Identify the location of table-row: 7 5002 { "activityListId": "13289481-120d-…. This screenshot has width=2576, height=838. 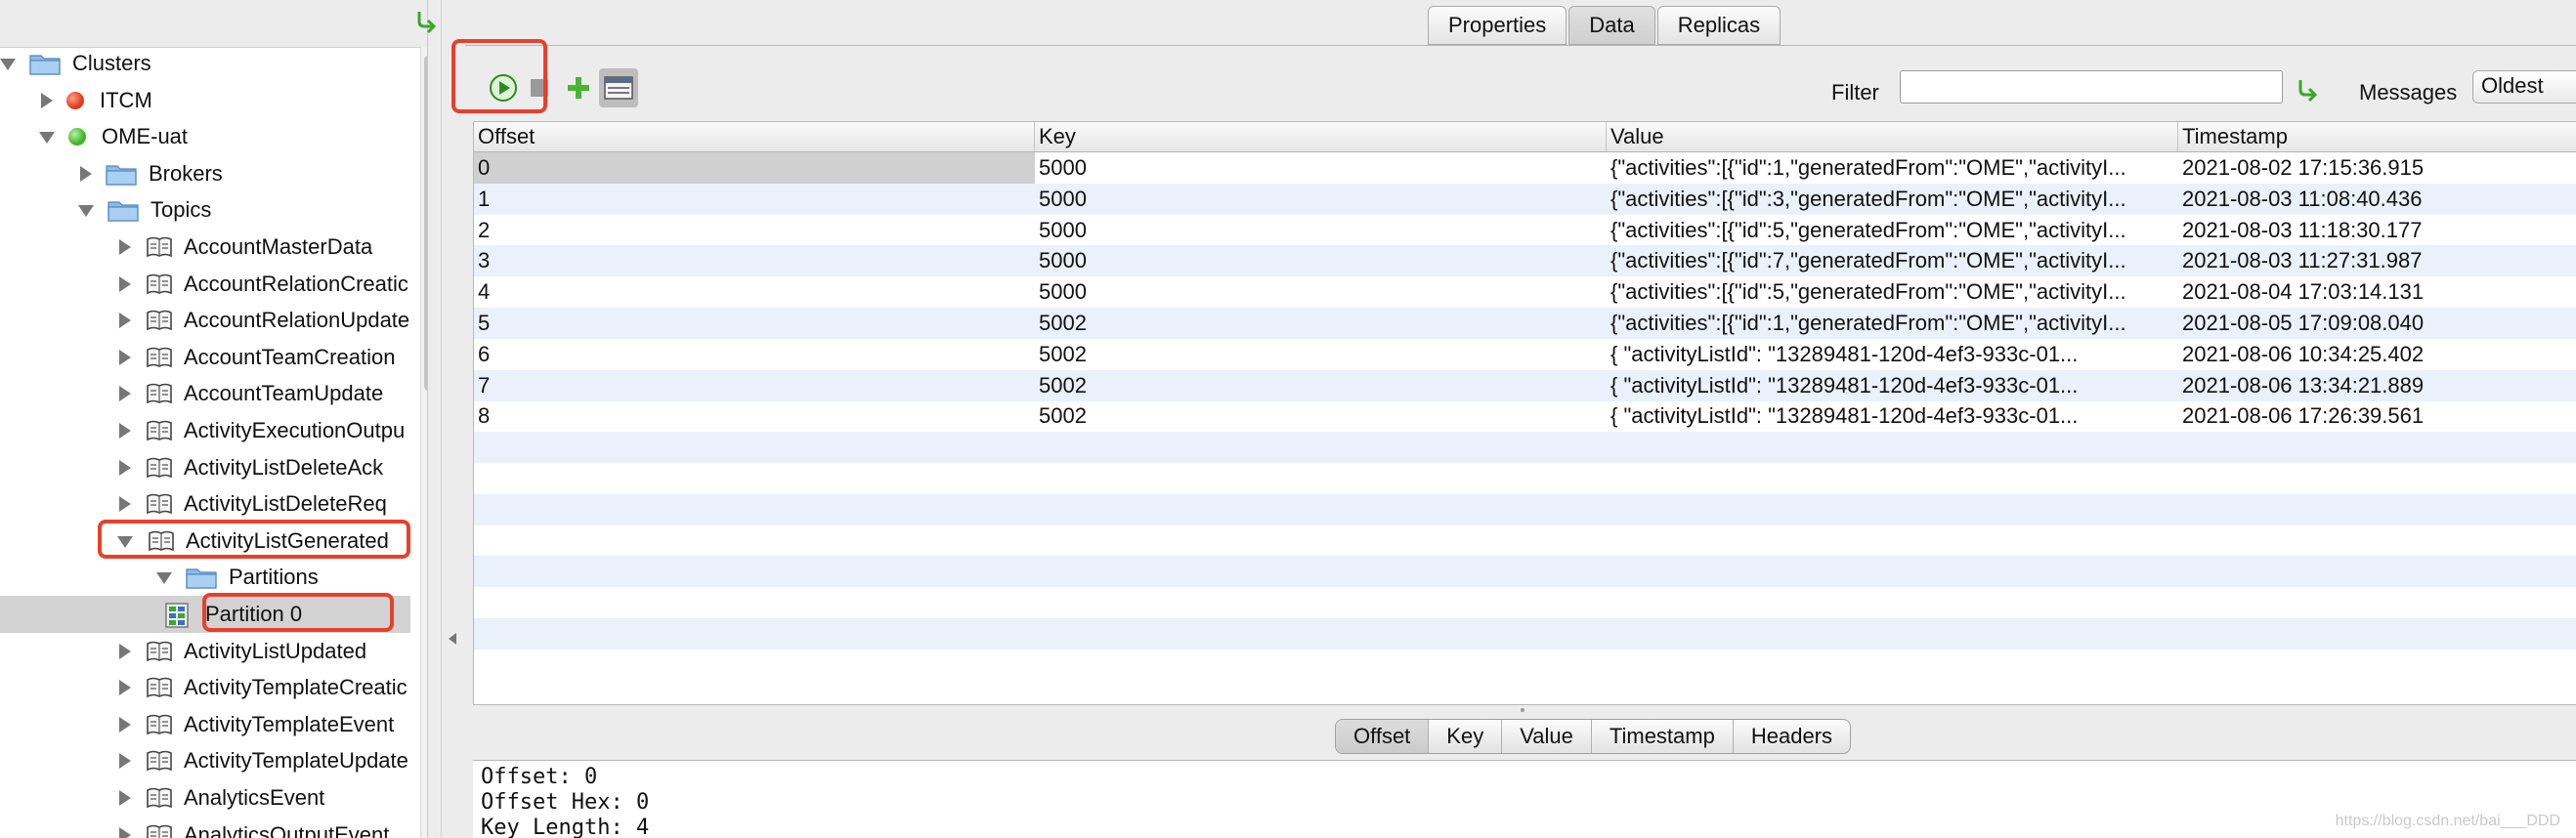
(1525, 385).